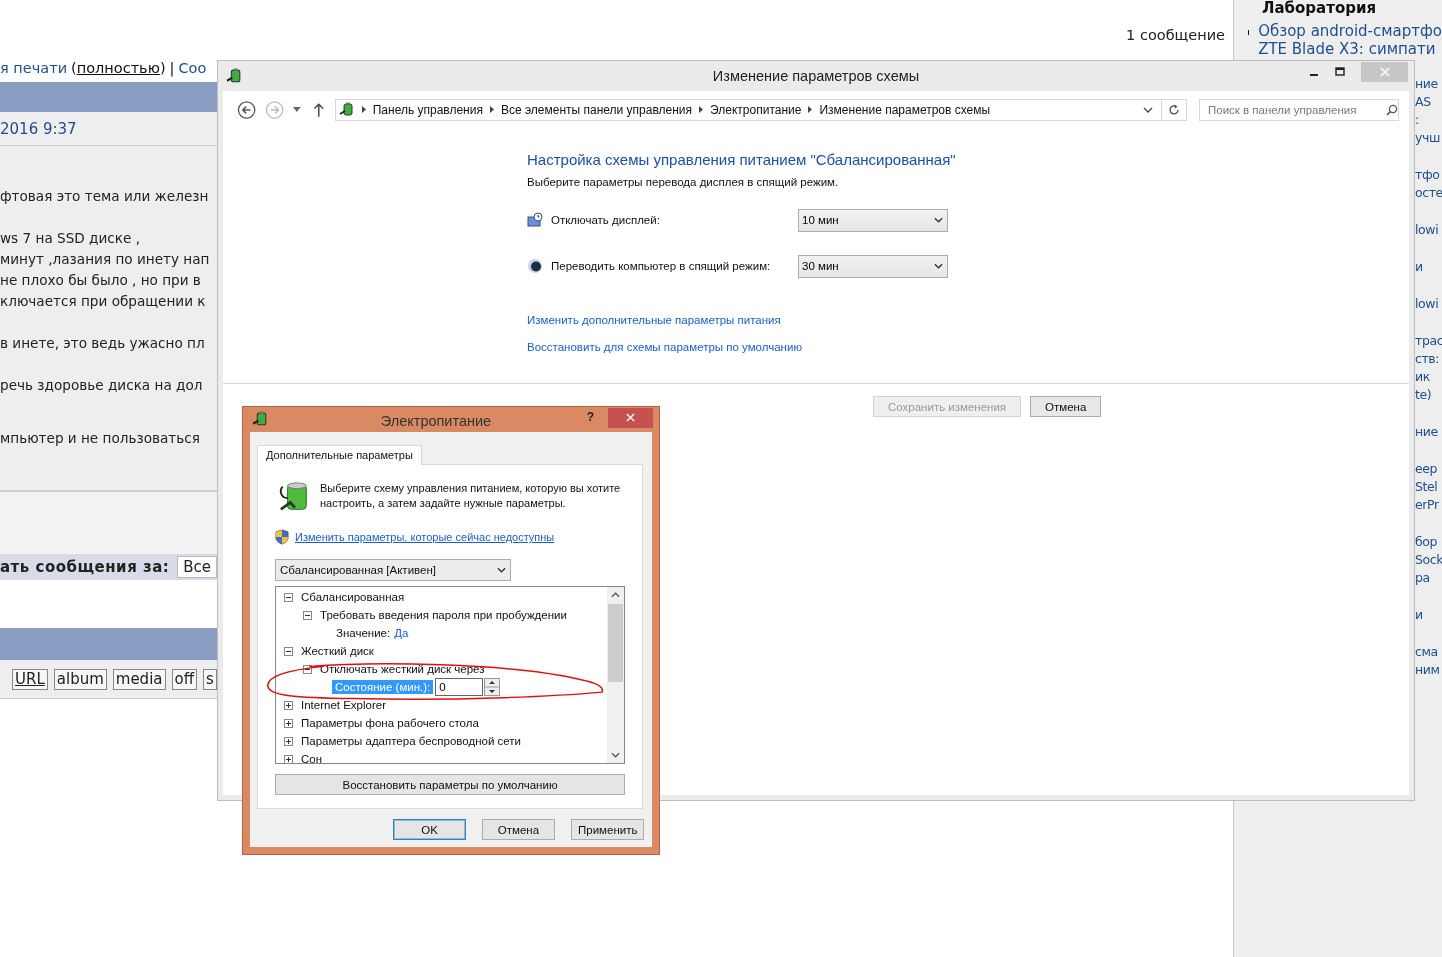 The image size is (1442, 957). I want to click on dialog-title: Электропитание, so click(436, 421).